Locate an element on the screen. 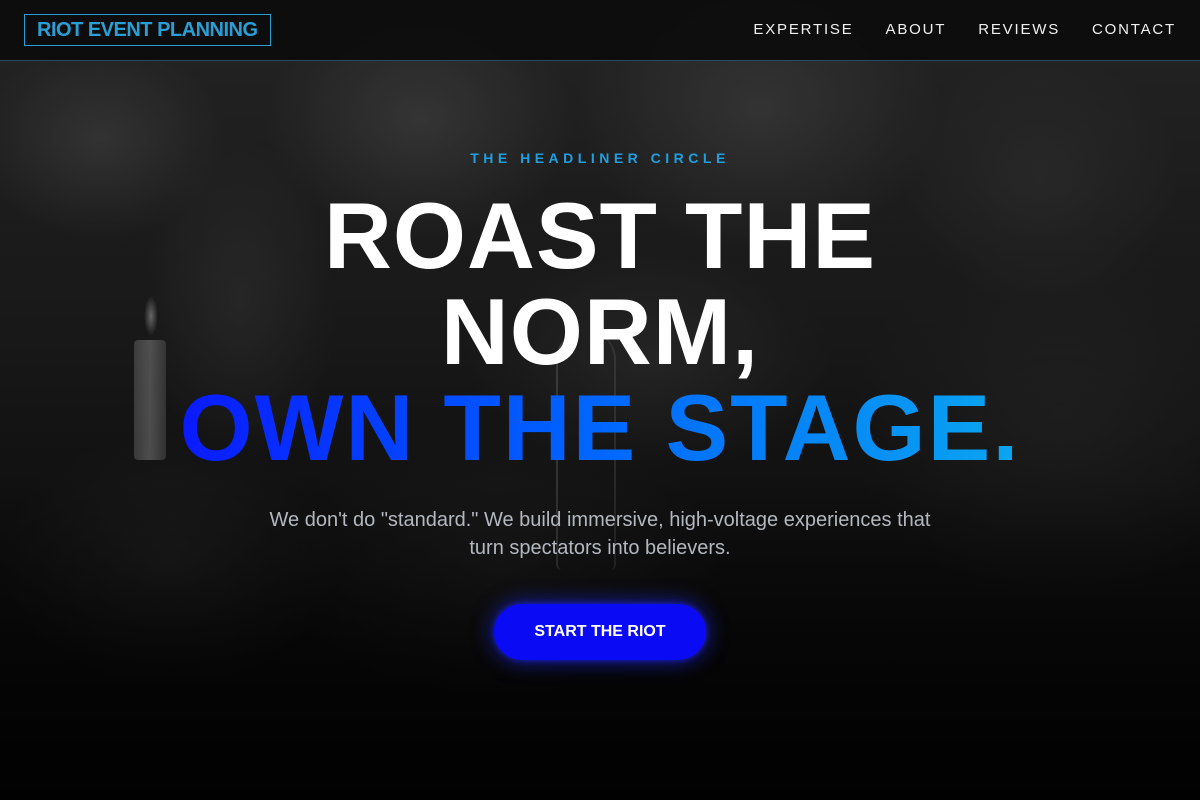 The width and height of the screenshot is (1200, 800). headline-accent: OWN THE STAGE. is located at coordinates (600, 427).